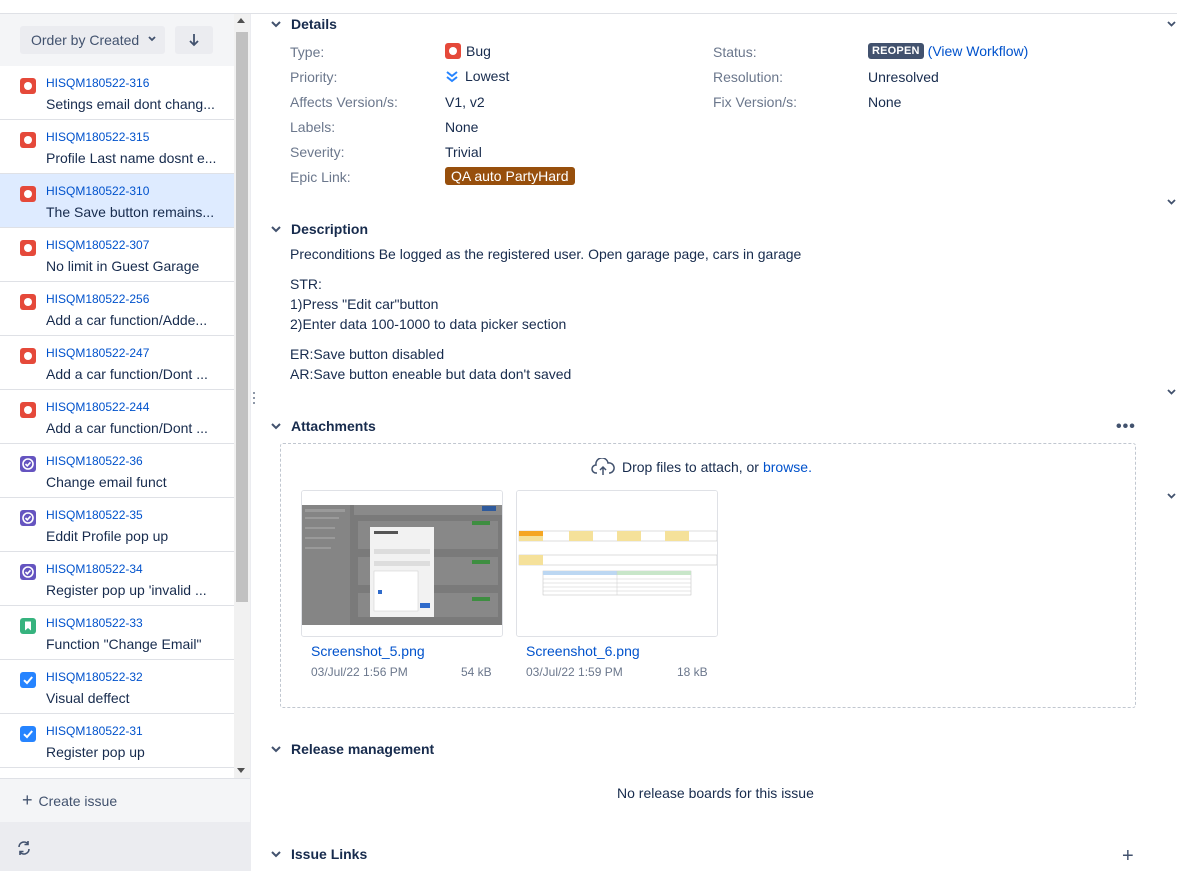 This screenshot has height=871, width=1177. I want to click on type-text: Bug, so click(478, 51).